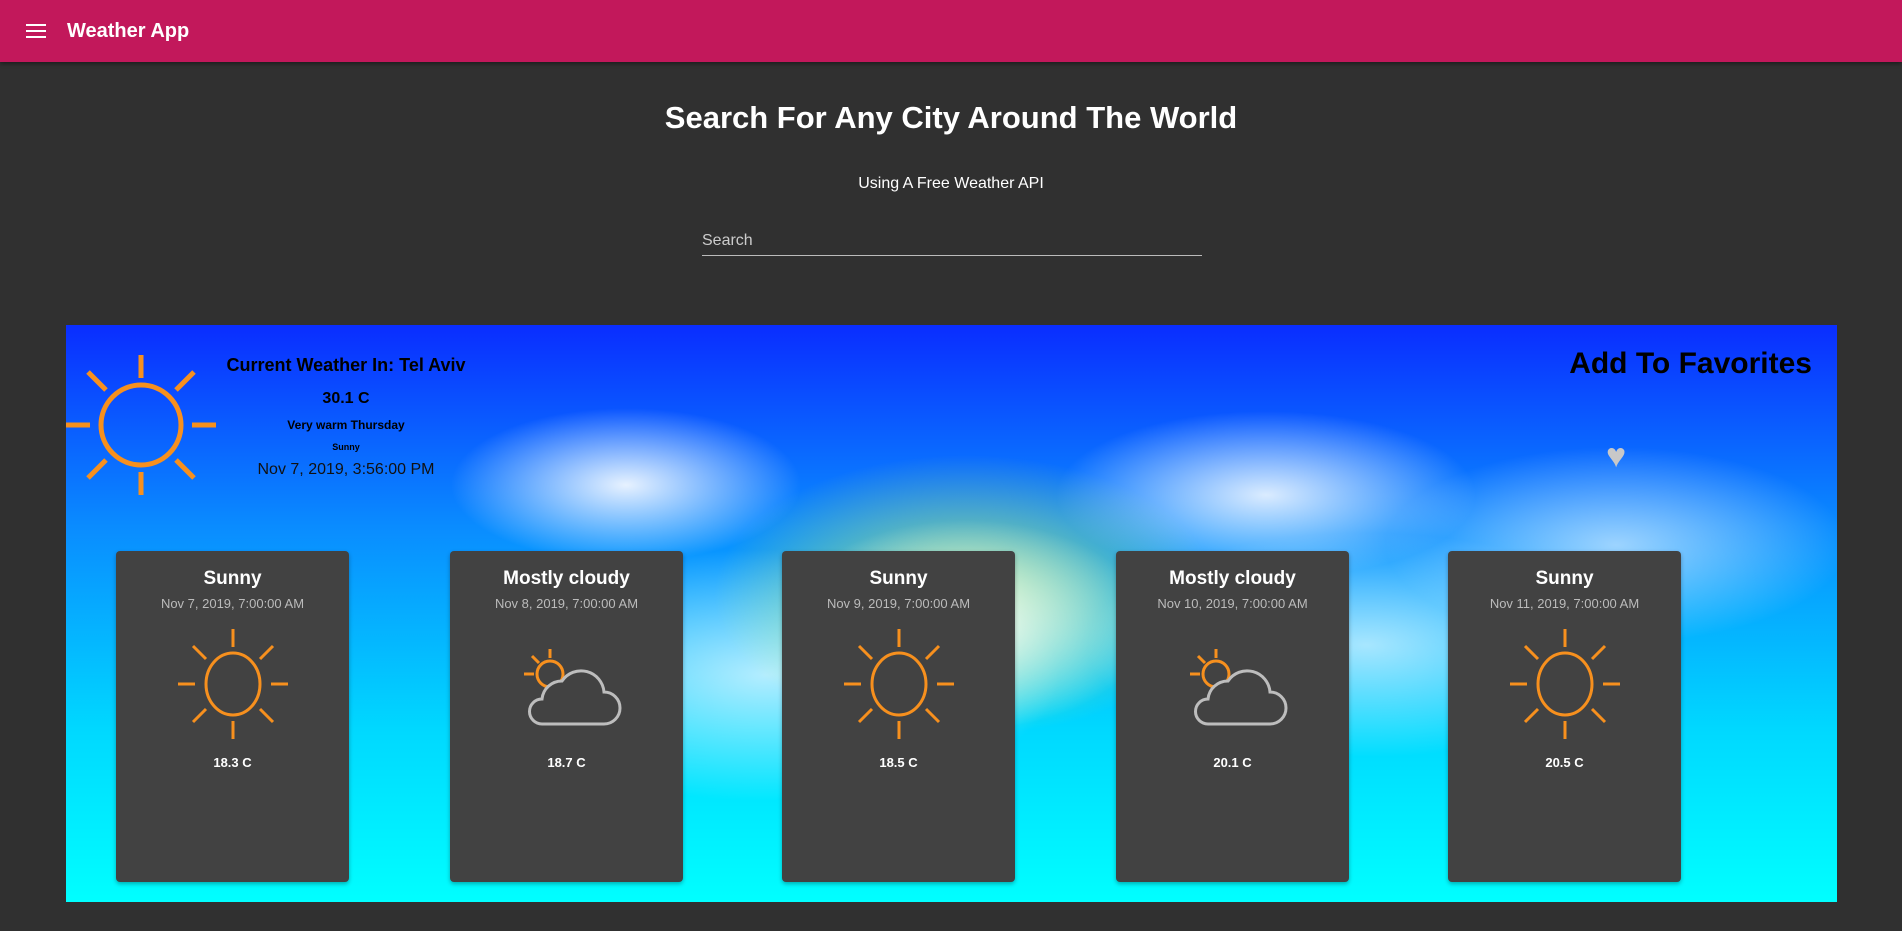  I want to click on current-city: Current Weather In: Tel Aviv, so click(346, 365).